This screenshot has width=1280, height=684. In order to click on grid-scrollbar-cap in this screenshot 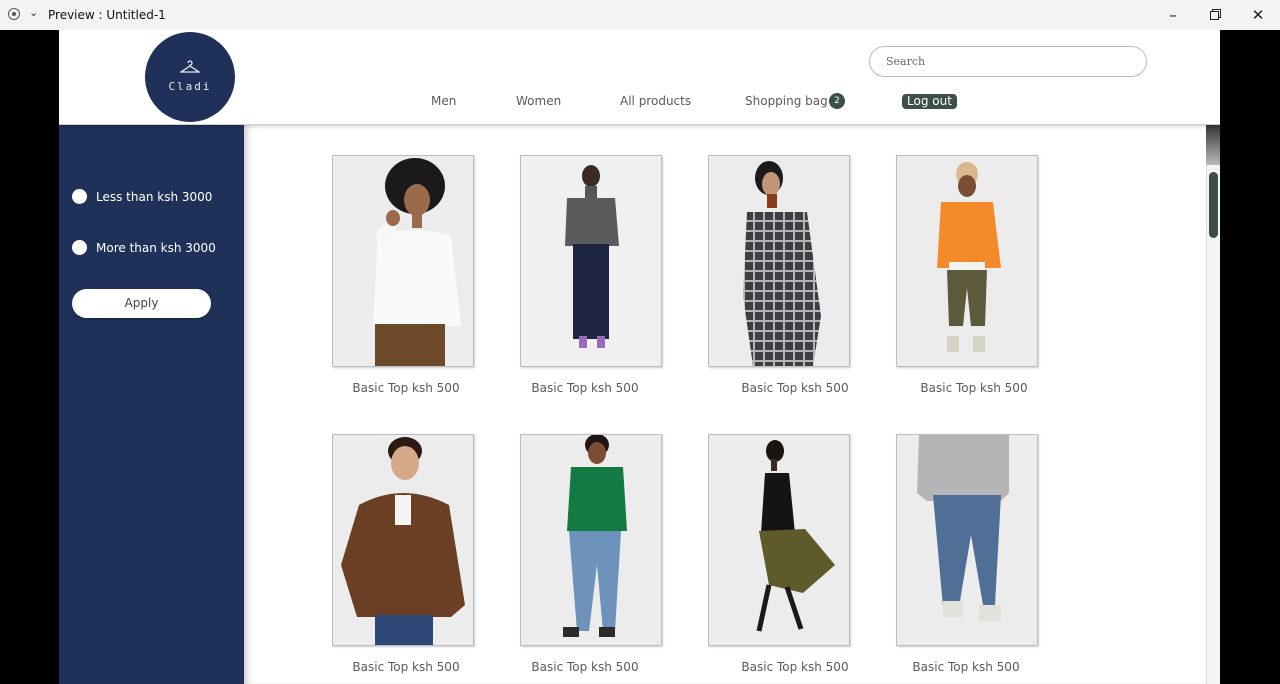, I will do `click(1213, 145)`.